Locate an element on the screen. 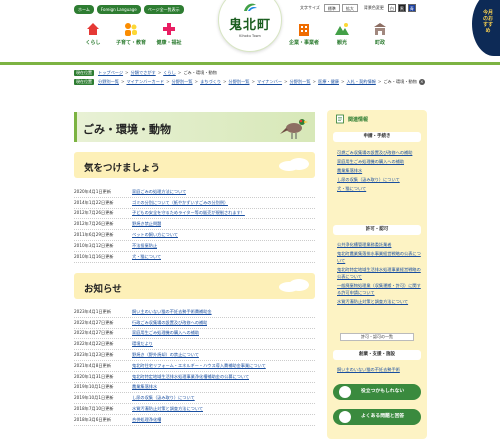 This screenshot has width=500, height=439. list-item: 2019年10月1日更新 し尿の収集（汲み取り）について is located at coordinates (194, 399).